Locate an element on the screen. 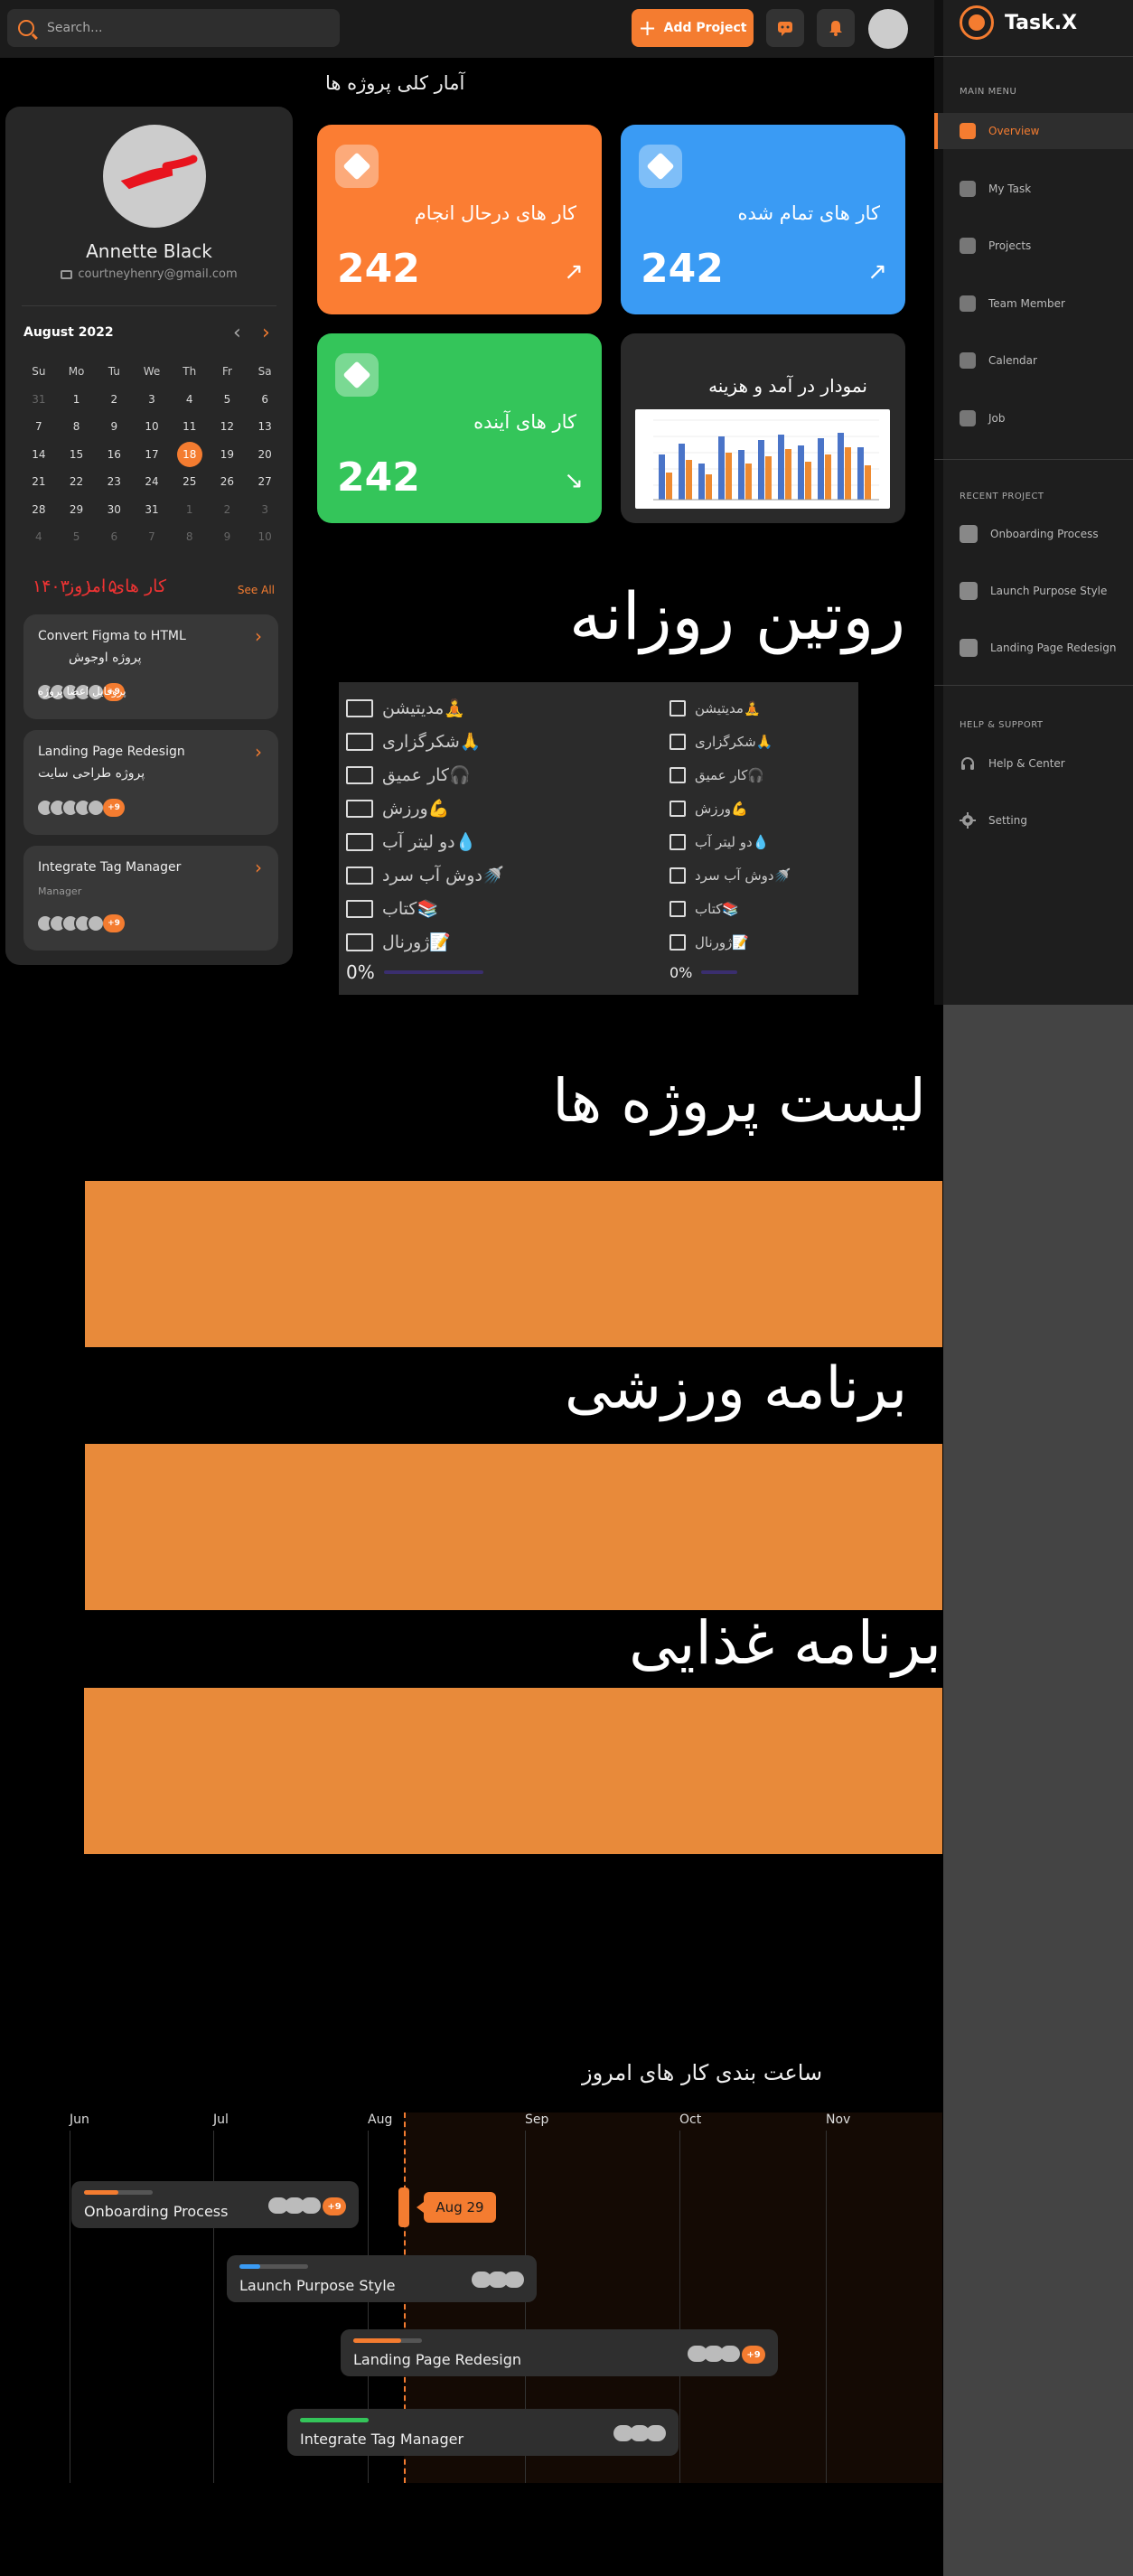  calendar-day: 11 is located at coordinates (190, 427).